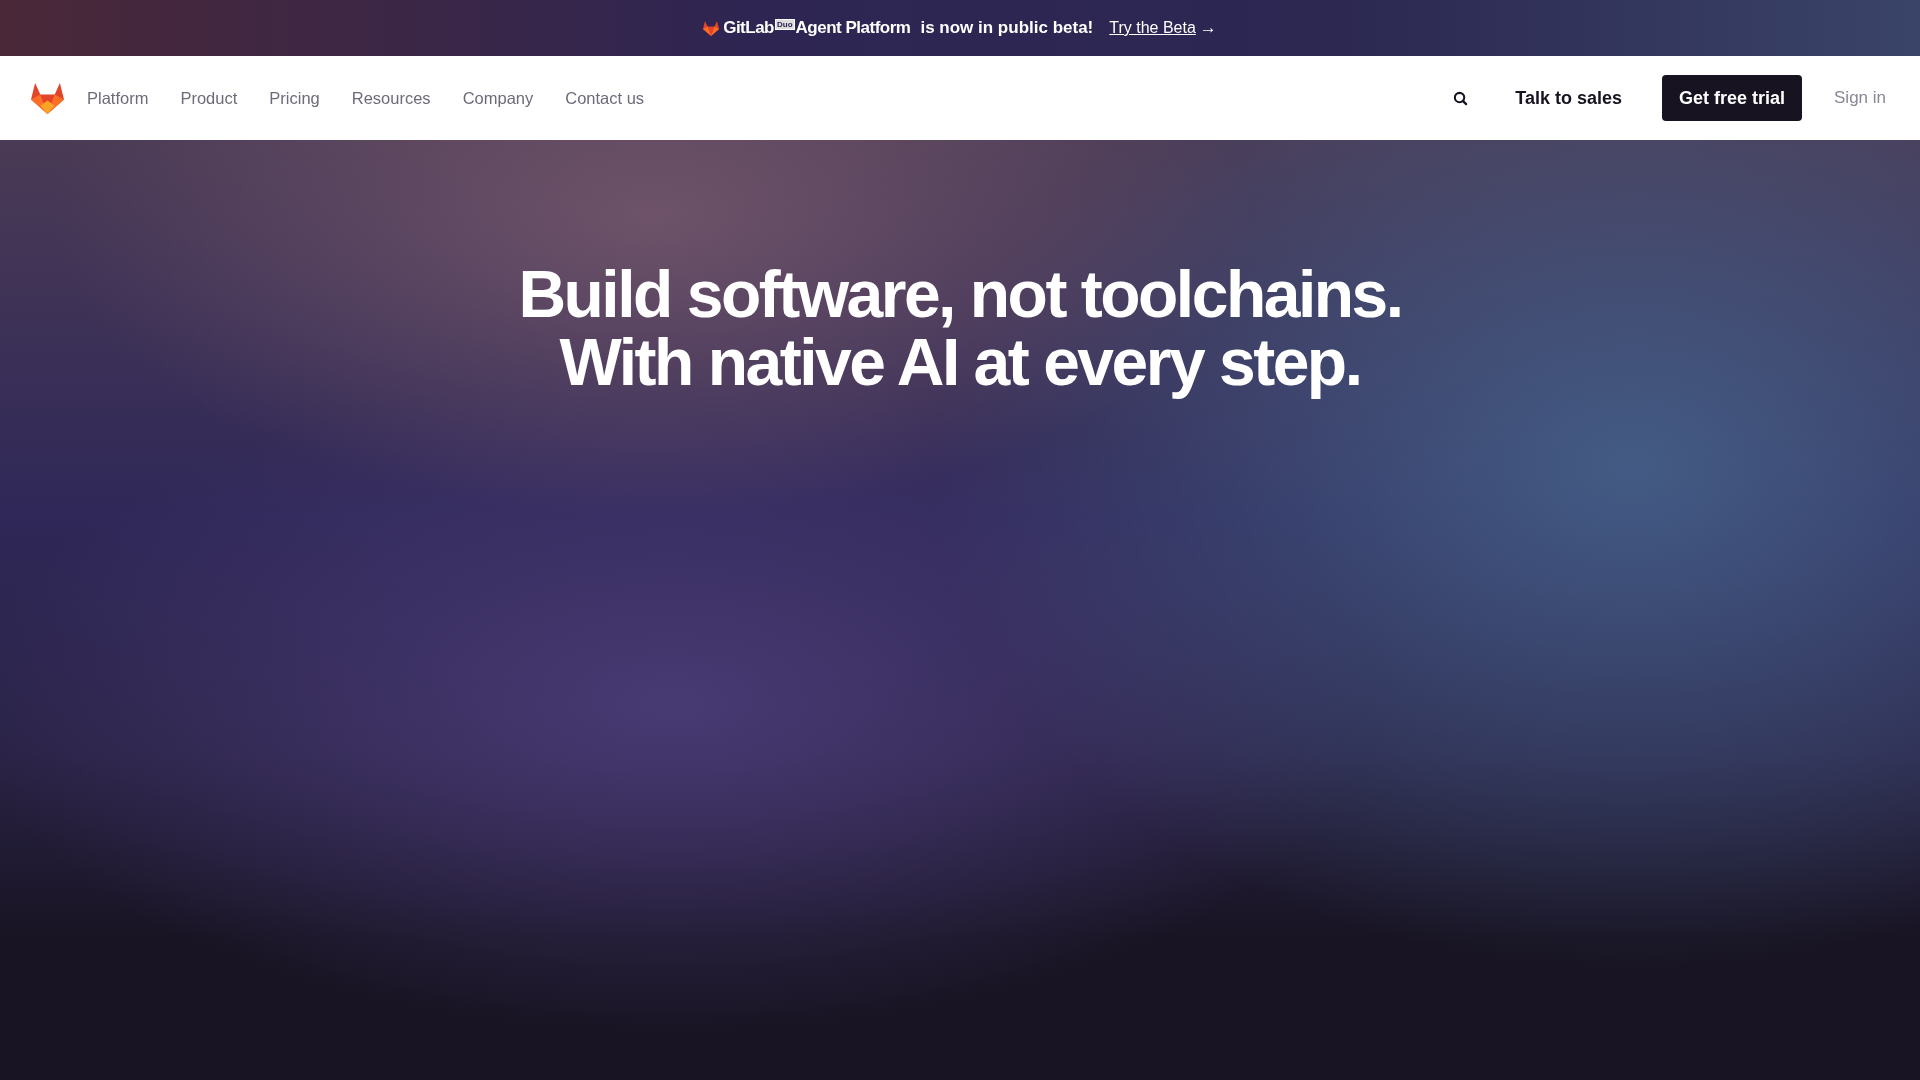 Image resolution: width=1920 pixels, height=1080 pixels. What do you see at coordinates (1208, 28) in the screenshot?
I see `arrow-icon: →` at bounding box center [1208, 28].